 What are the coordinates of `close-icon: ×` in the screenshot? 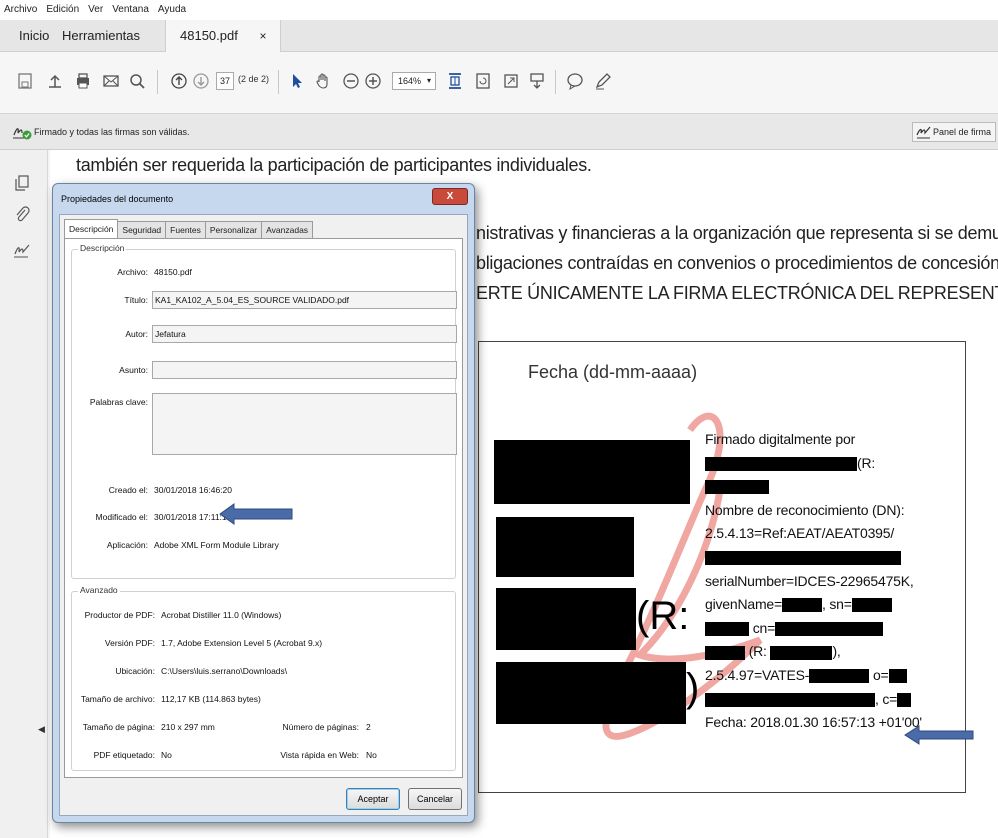 It's located at (262, 36).